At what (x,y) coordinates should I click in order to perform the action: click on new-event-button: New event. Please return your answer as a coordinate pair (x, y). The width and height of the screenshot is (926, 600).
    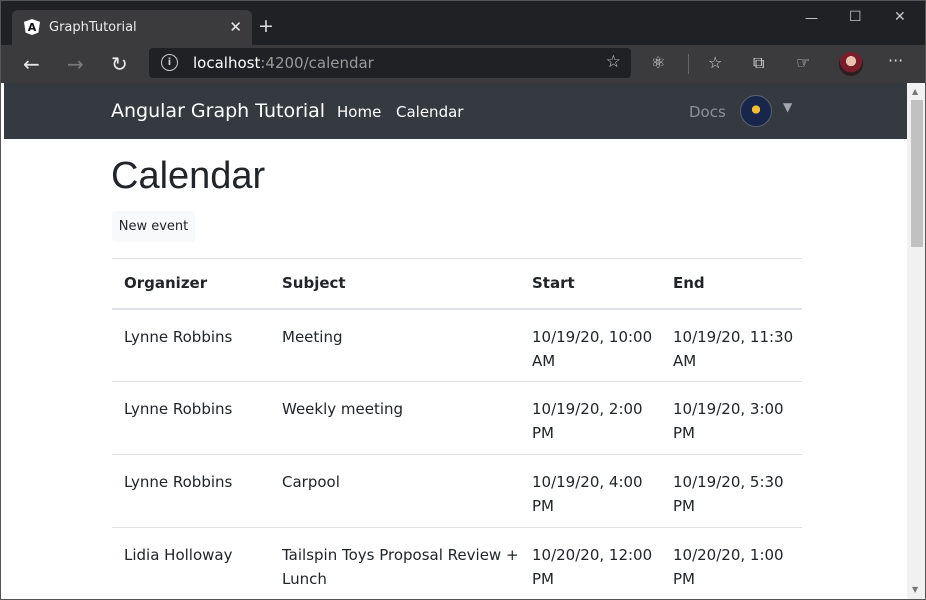
    Looking at the image, I should click on (153, 226).